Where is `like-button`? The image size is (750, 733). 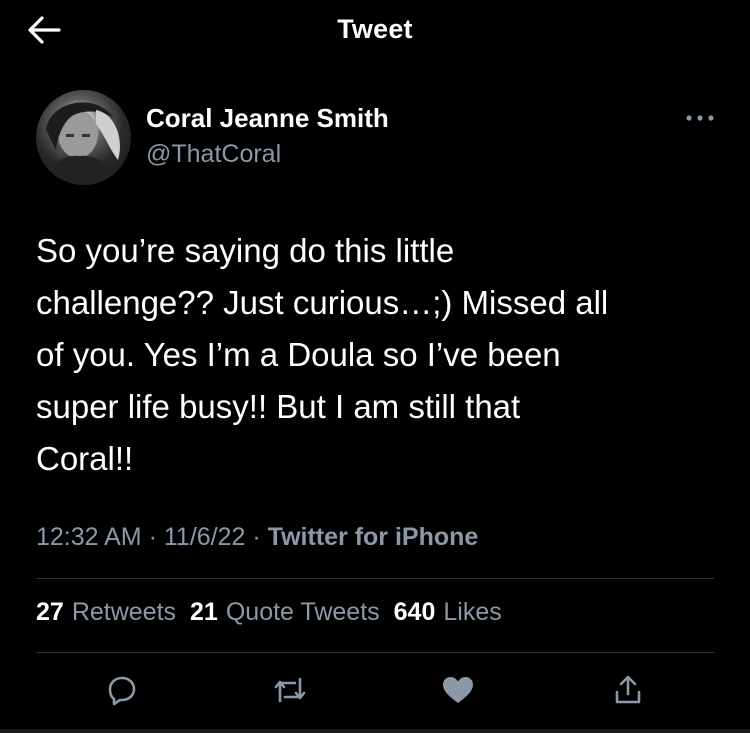 like-button is located at coordinates (458, 690).